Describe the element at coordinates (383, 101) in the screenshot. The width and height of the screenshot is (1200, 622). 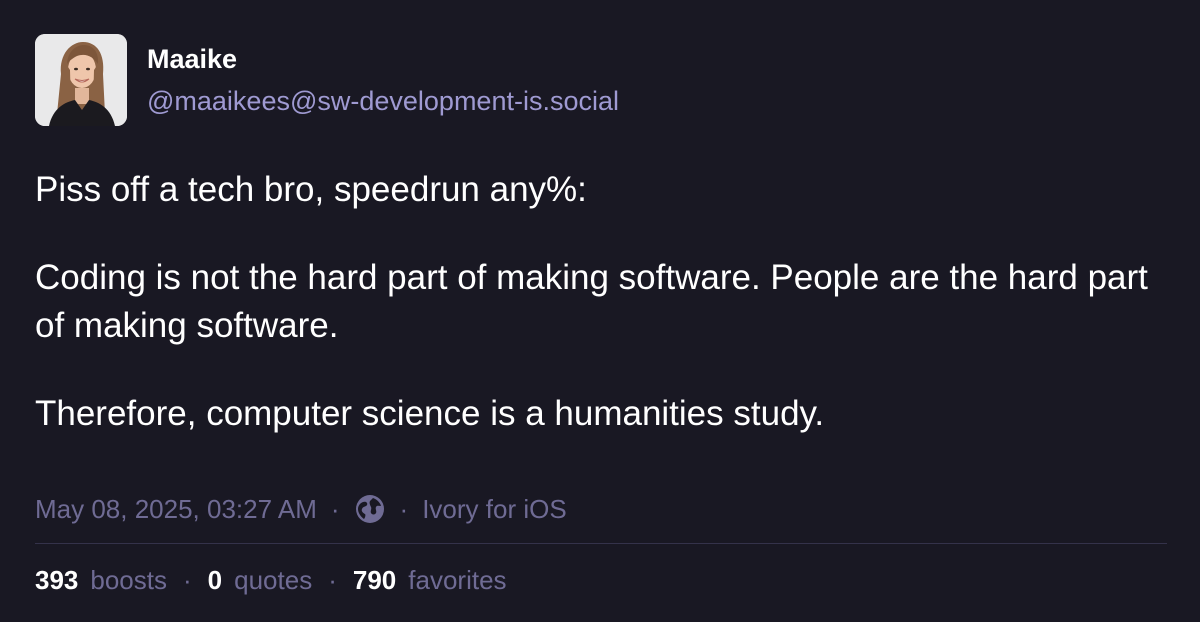
I see `account-handle: @maaikees@sw-development-is.social` at that location.